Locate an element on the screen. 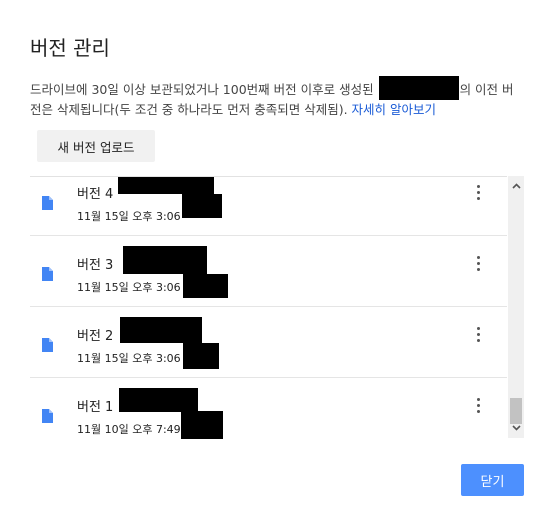  close-button: 닫기 is located at coordinates (492, 480).